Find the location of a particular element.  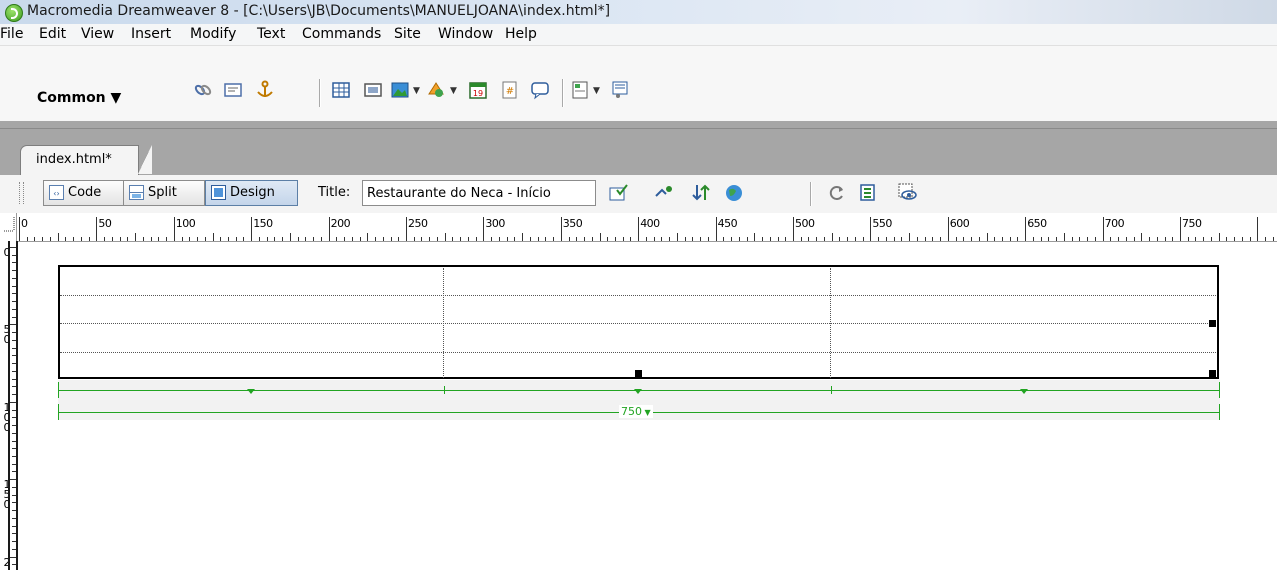

toolbar-grip is located at coordinates (21, 193).